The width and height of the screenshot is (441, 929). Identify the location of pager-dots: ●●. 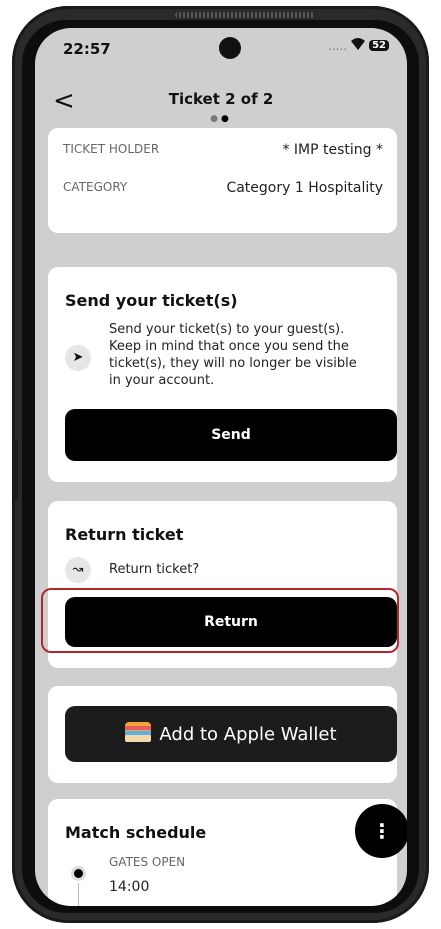
(221, 119).